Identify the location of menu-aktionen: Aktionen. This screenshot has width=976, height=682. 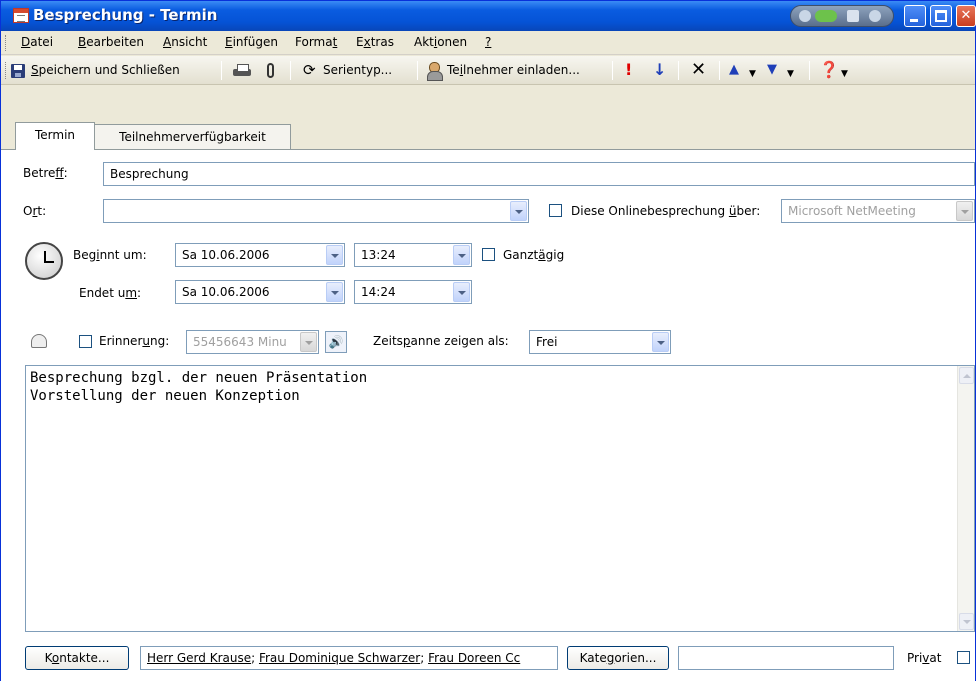
(440, 42).